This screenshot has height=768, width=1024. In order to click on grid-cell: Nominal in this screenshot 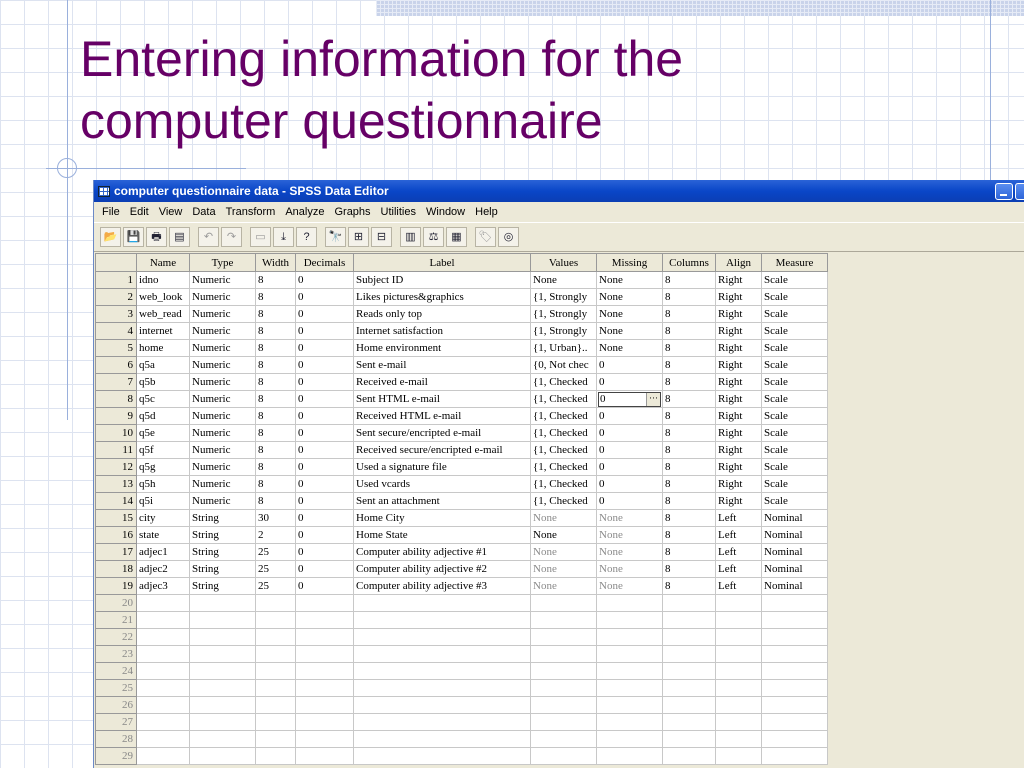, I will do `click(794, 586)`.